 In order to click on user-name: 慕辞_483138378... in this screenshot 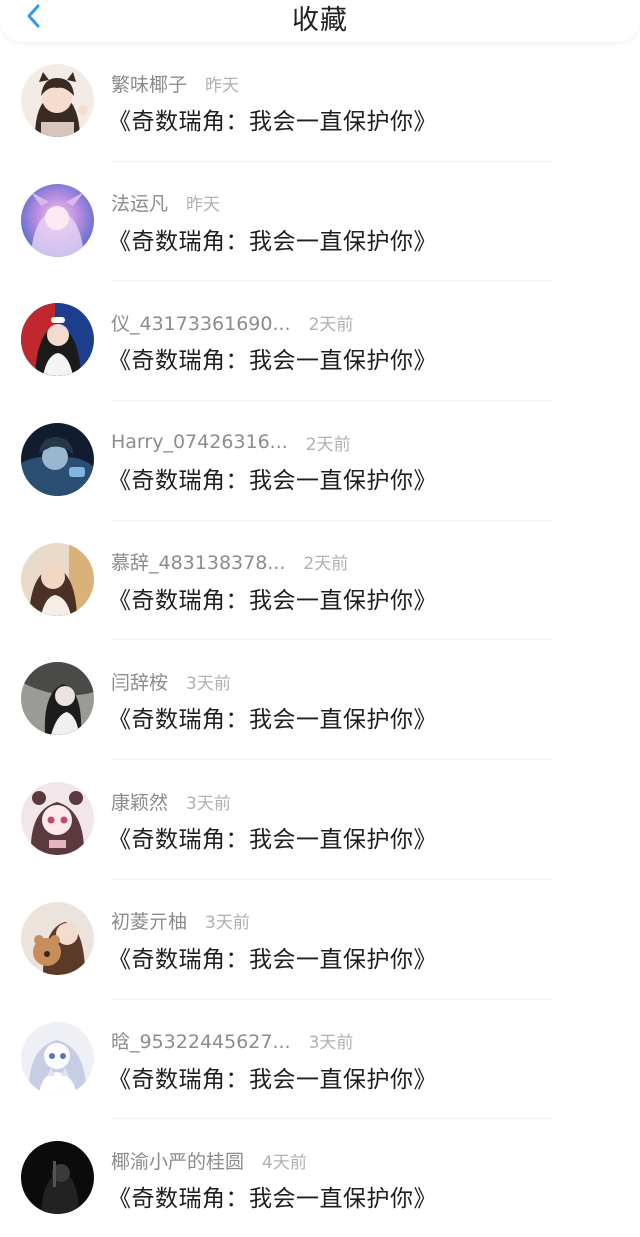, I will do `click(198, 561)`.